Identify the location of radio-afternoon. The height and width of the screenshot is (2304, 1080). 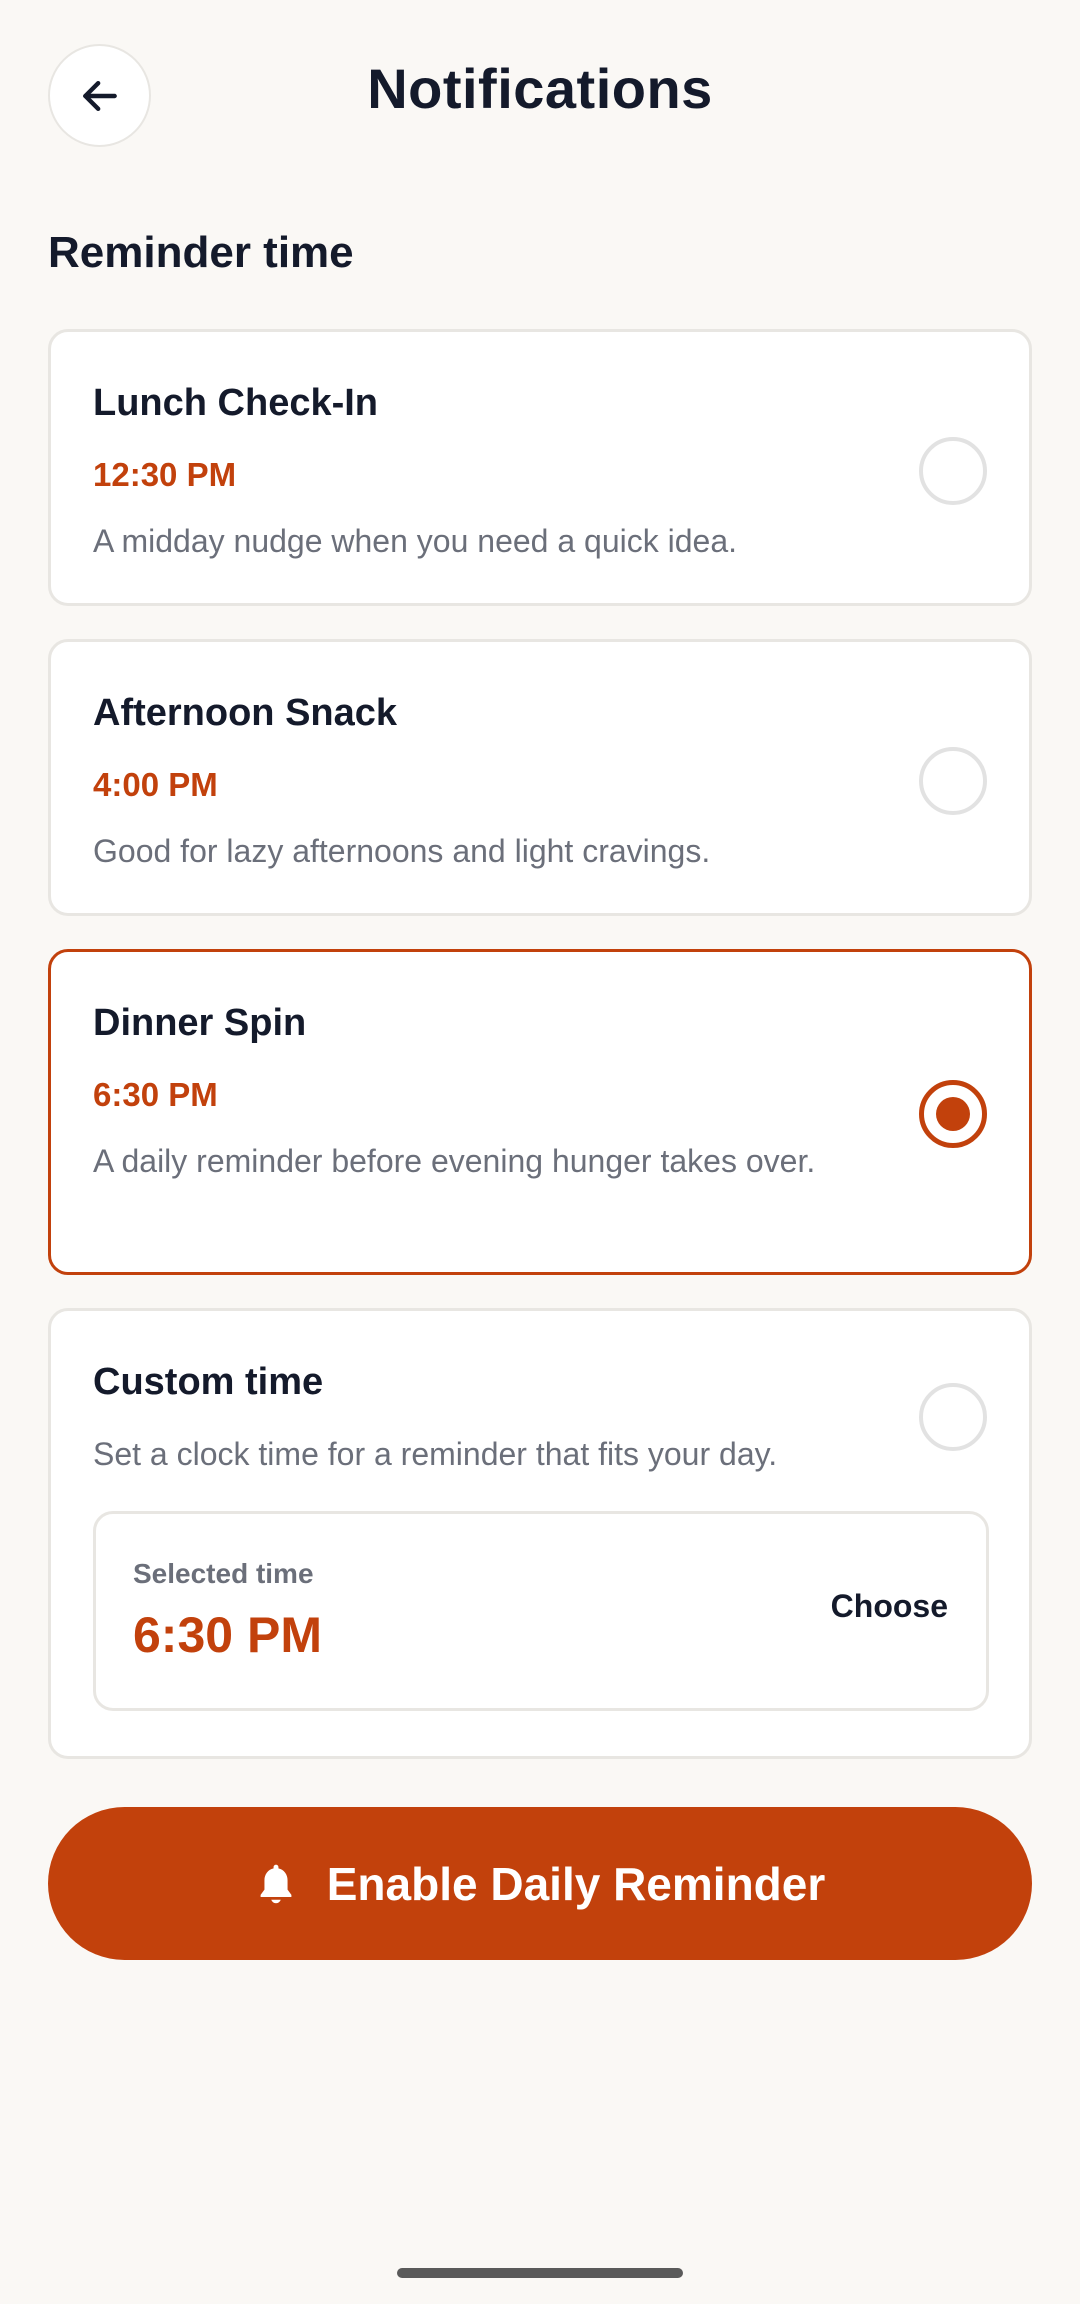
(953, 781).